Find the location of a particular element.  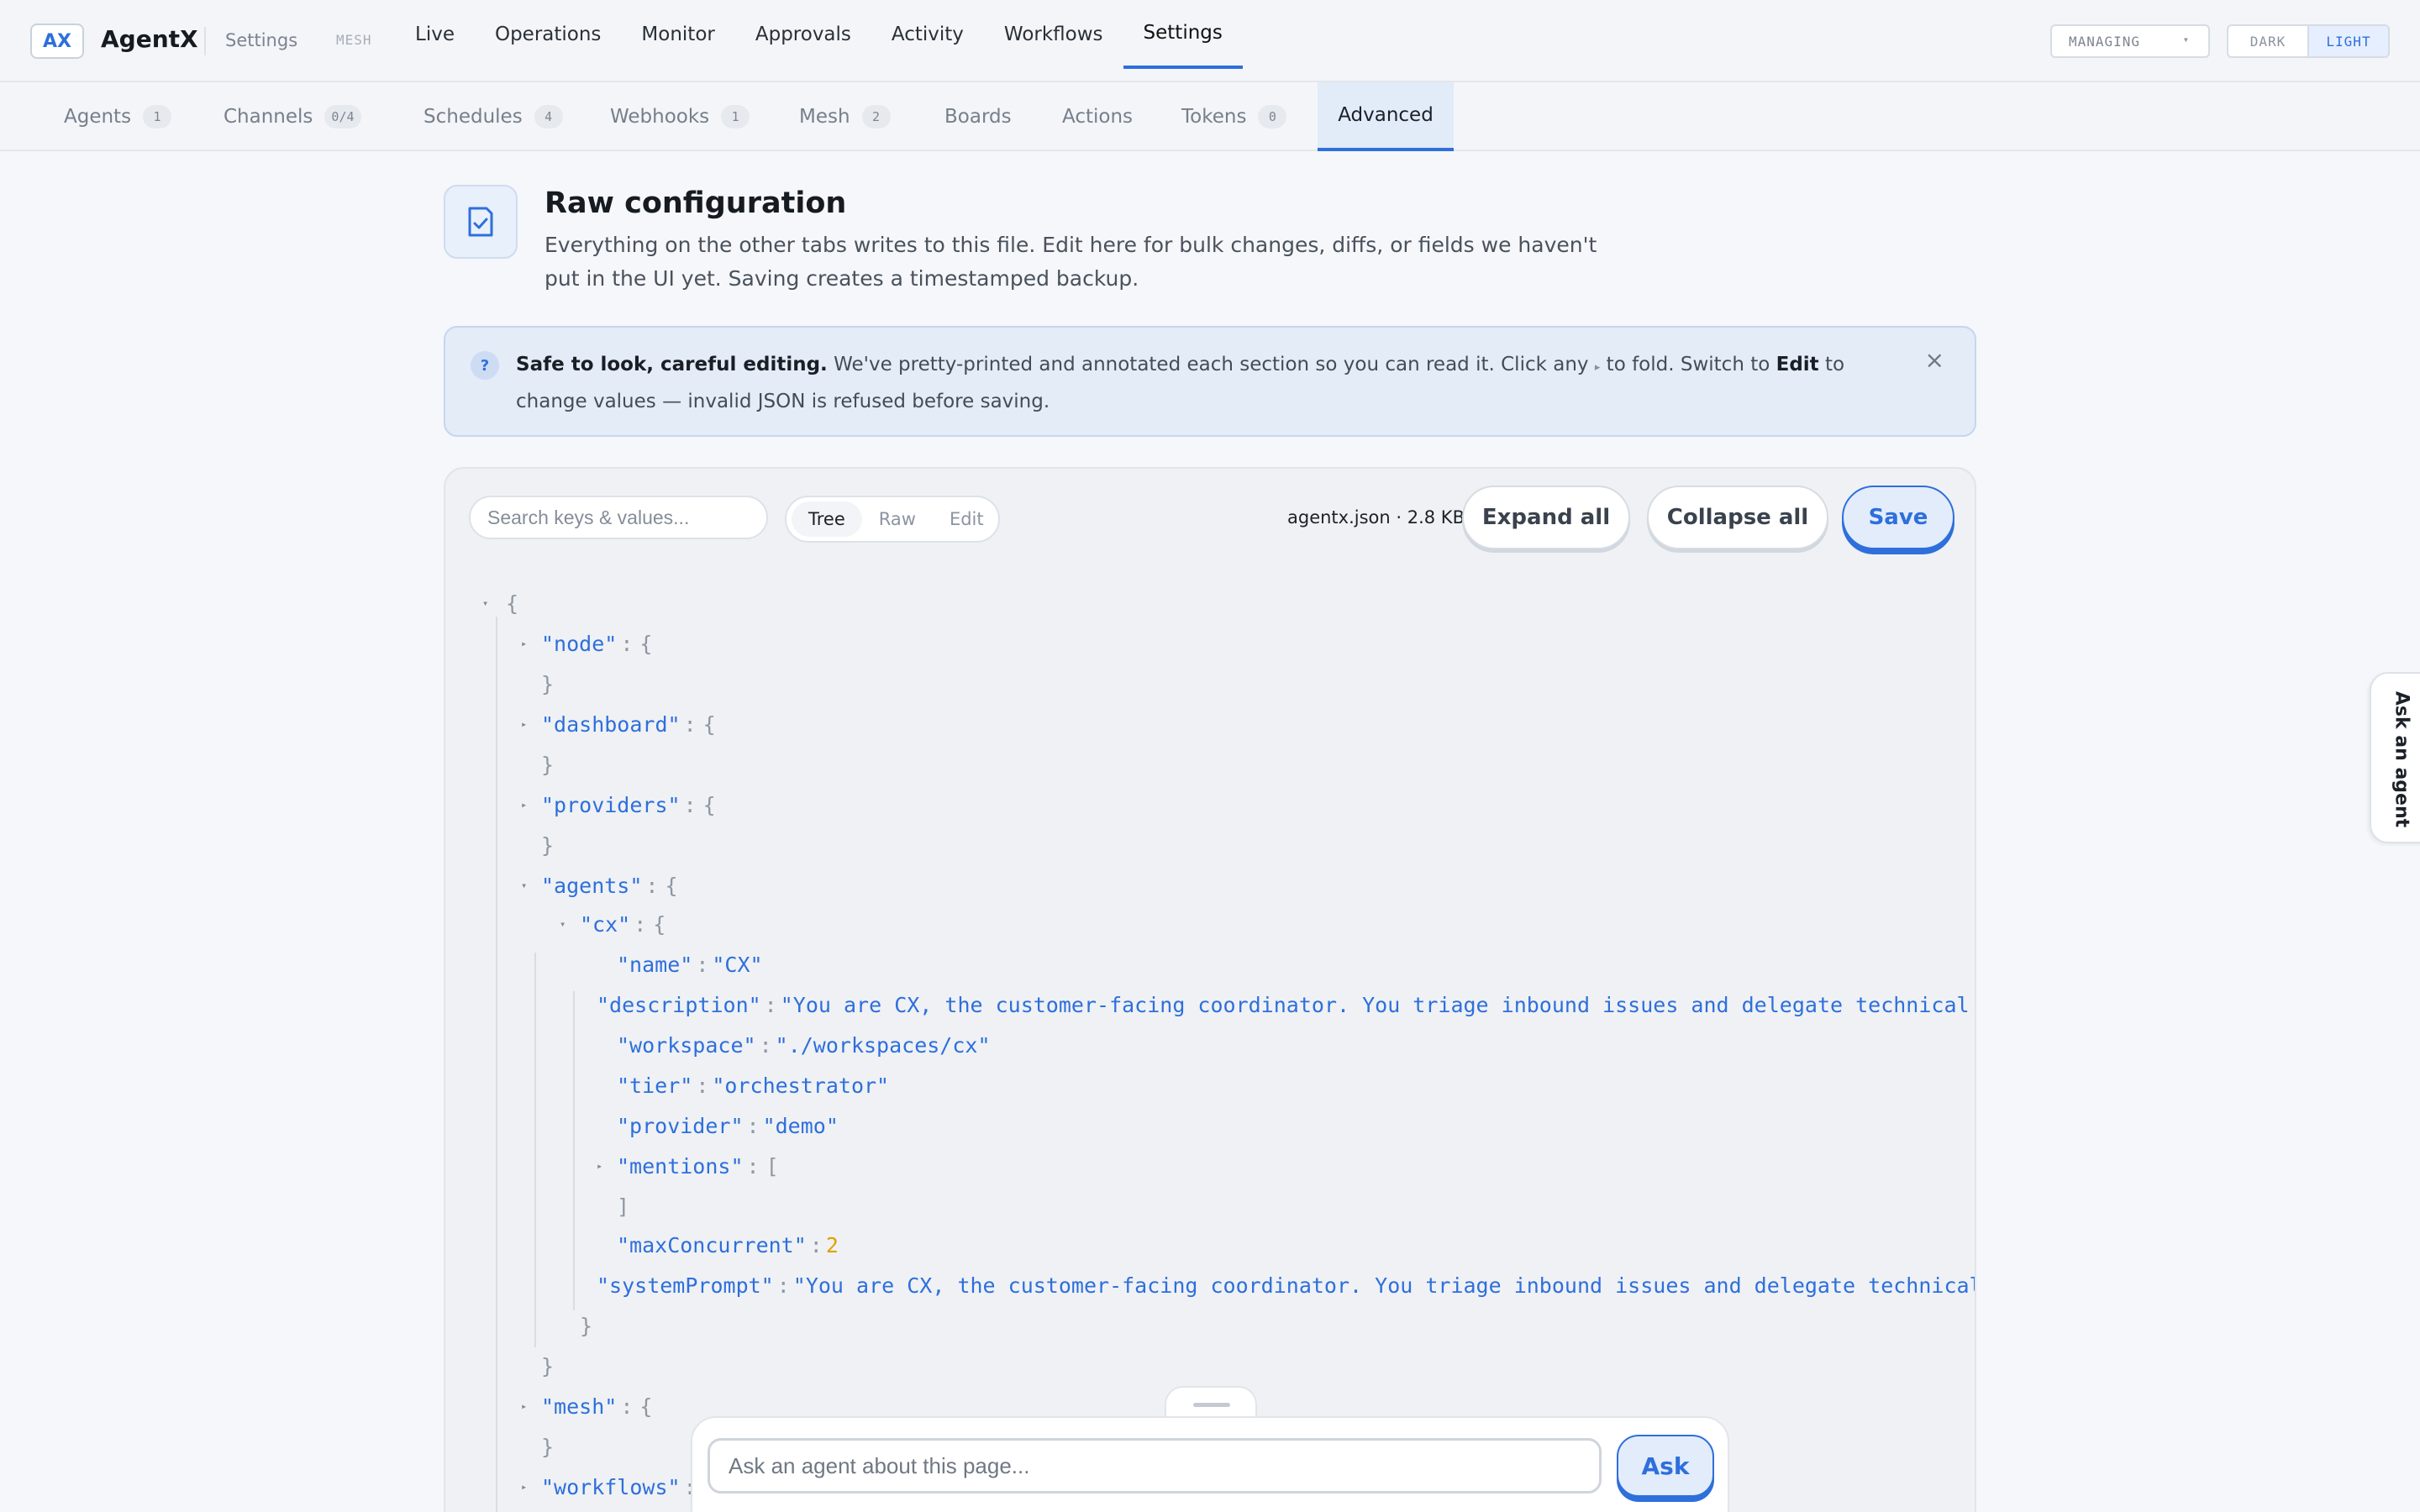

tree-row-agents: ▾ "agents":{ is located at coordinates (601, 885).